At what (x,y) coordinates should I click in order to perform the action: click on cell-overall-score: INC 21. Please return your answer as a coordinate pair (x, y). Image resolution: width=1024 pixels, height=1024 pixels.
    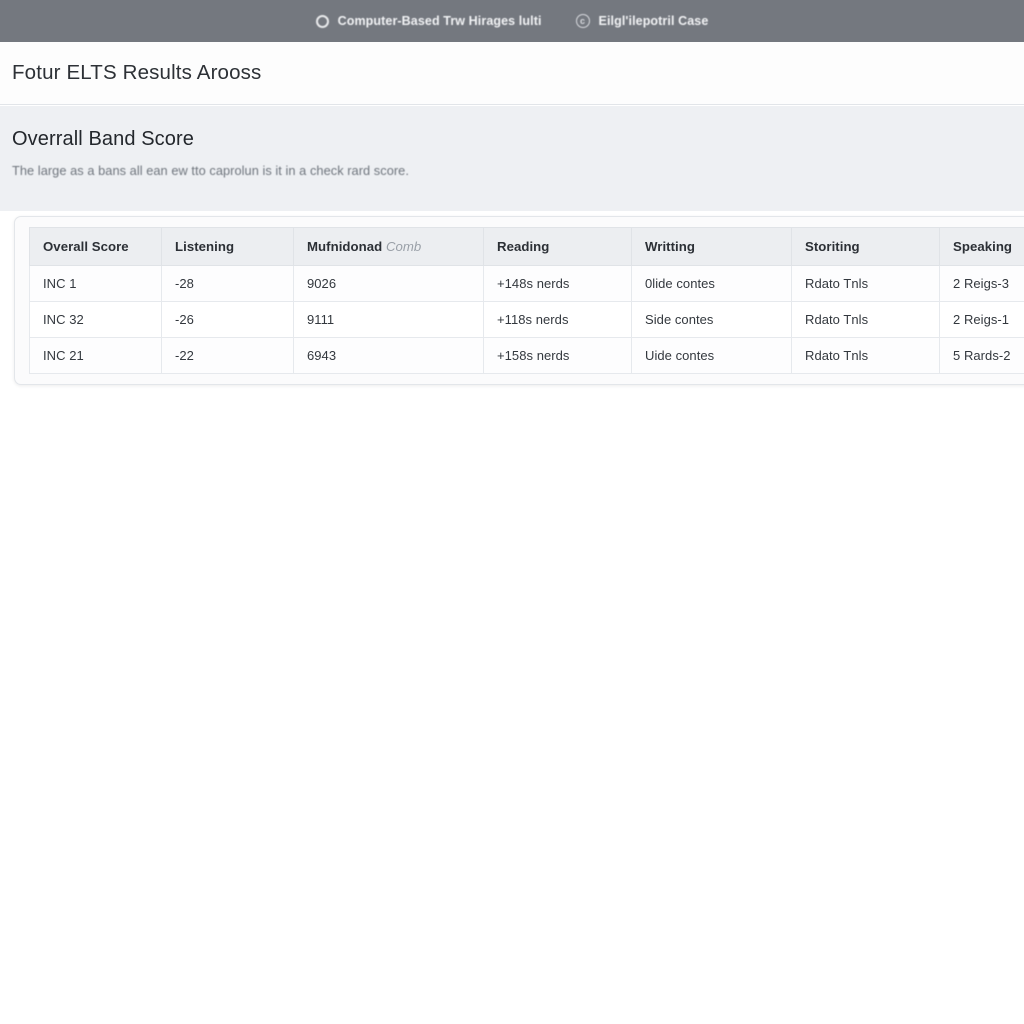
    Looking at the image, I should click on (95, 355).